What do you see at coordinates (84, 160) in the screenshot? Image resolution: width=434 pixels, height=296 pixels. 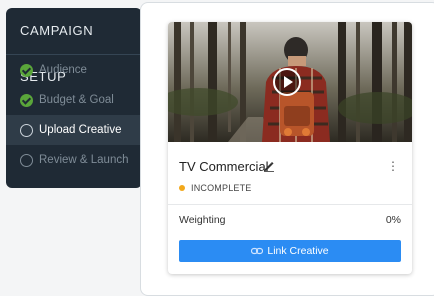 I see `sidebar-item-label: Review & Launch` at bounding box center [84, 160].